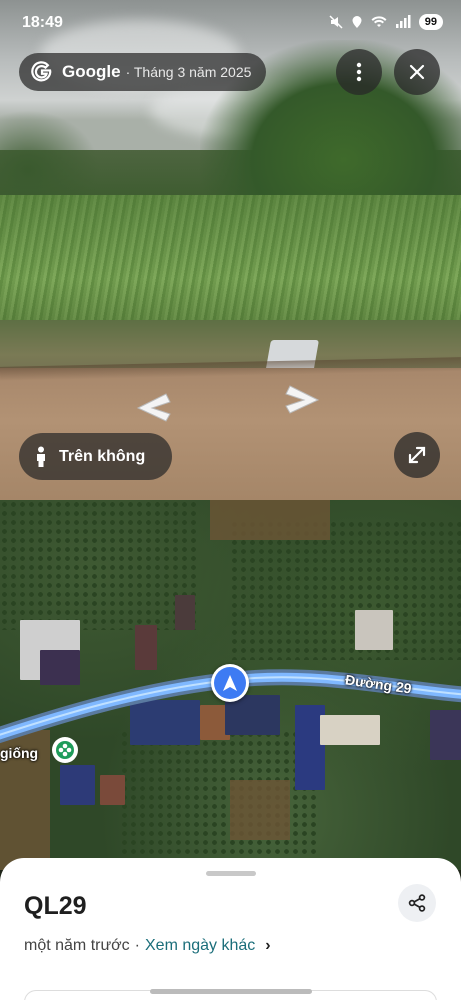 This screenshot has width=461, height=1000. I want to click on aerial-mode-button: Trên không, so click(95, 456).